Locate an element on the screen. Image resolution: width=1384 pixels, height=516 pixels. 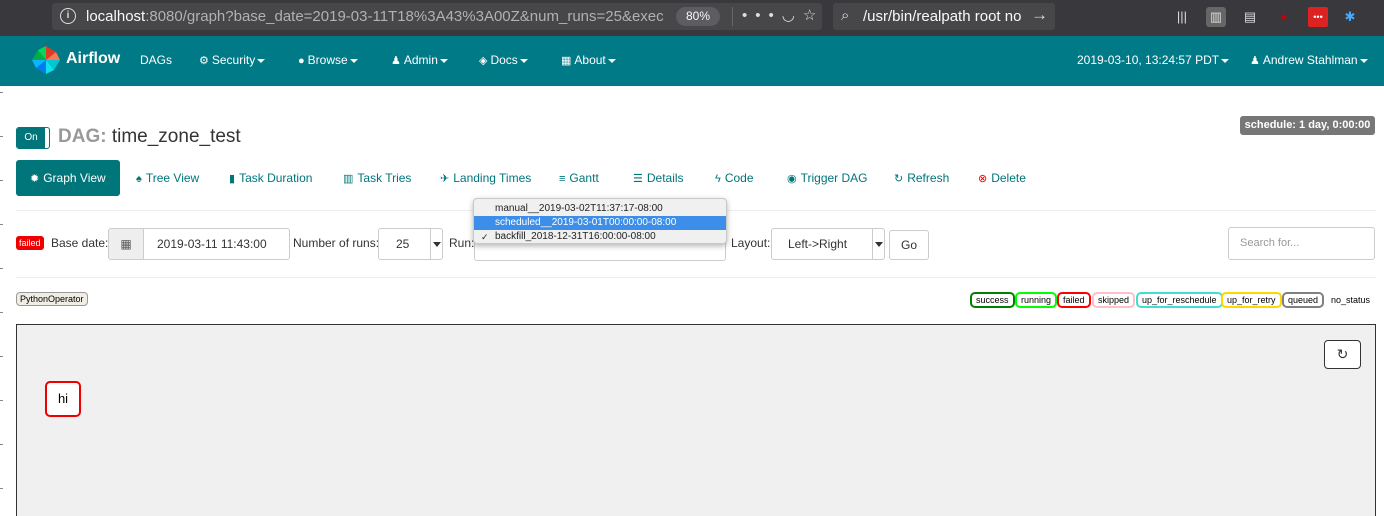
legend-running: running is located at coordinates (1036, 300).